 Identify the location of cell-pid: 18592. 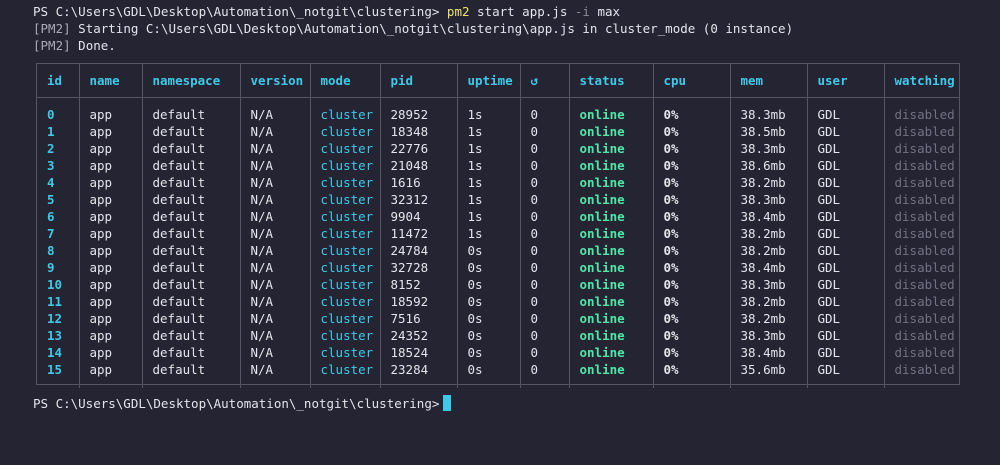
(419, 301).